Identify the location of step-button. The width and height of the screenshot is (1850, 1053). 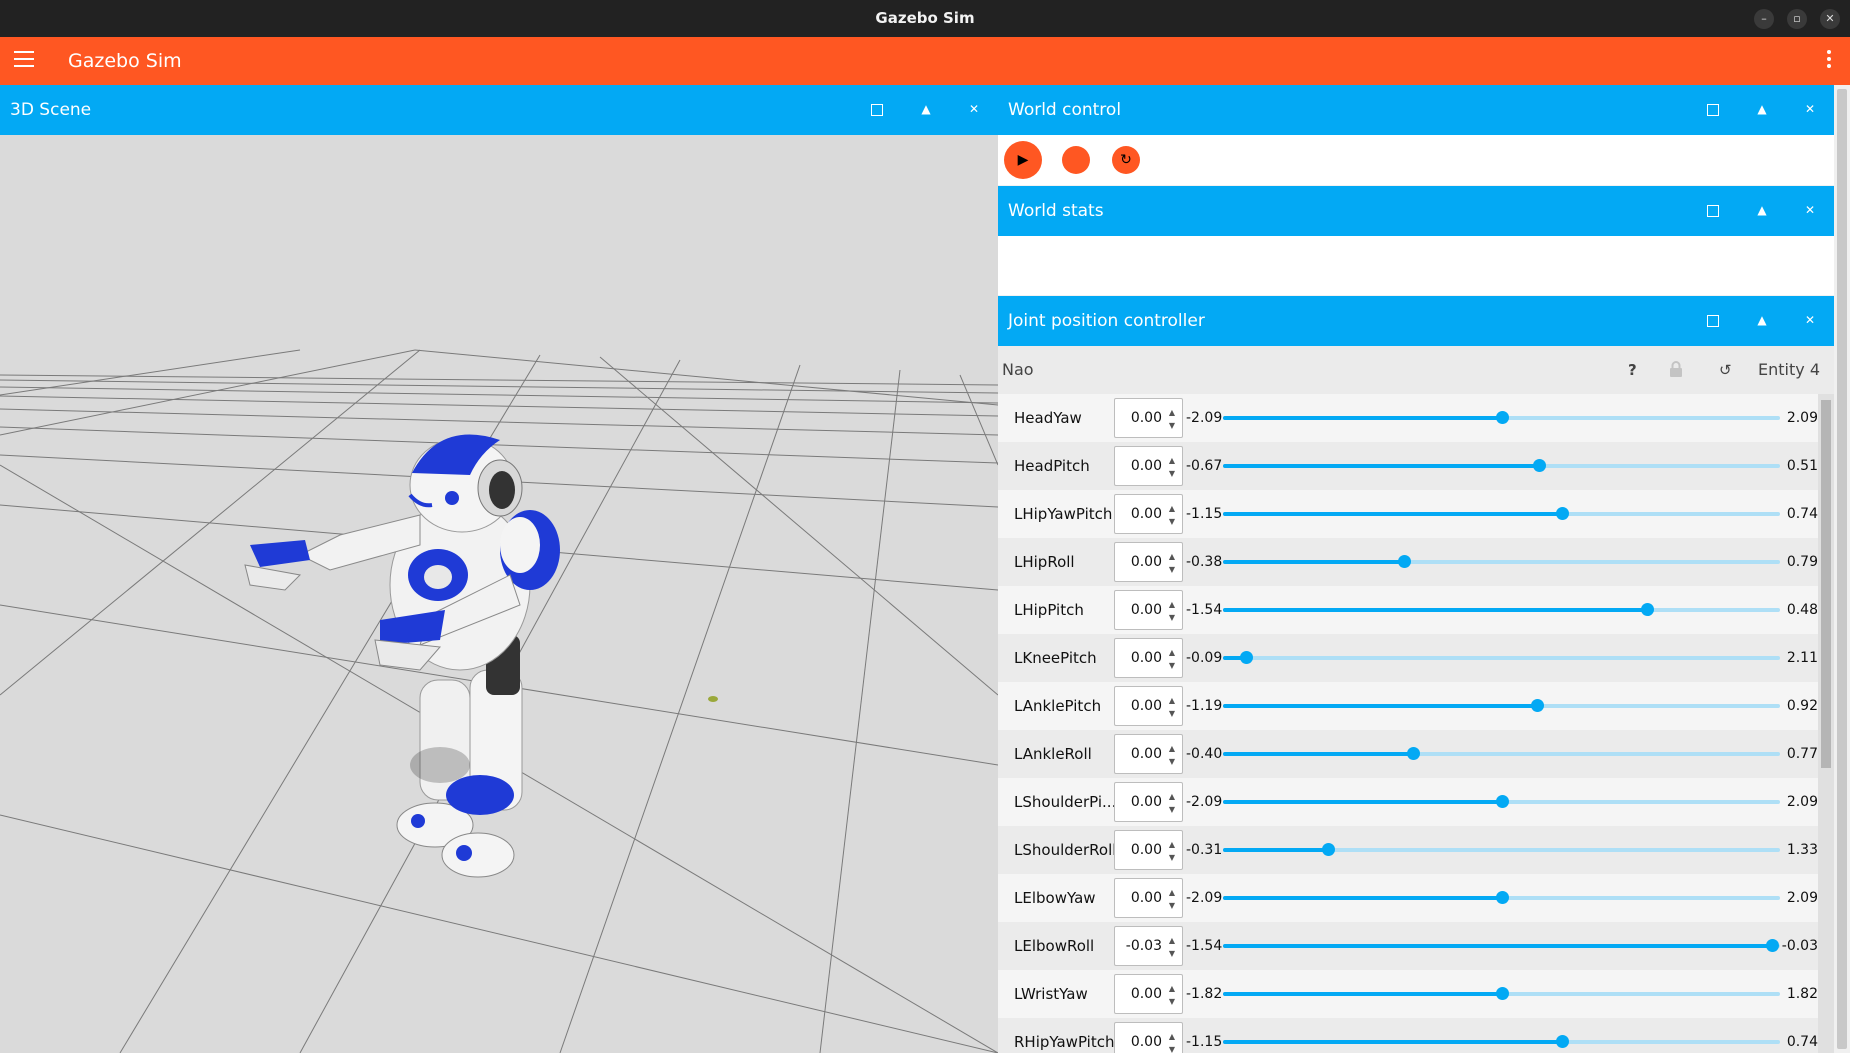
(1076, 160).